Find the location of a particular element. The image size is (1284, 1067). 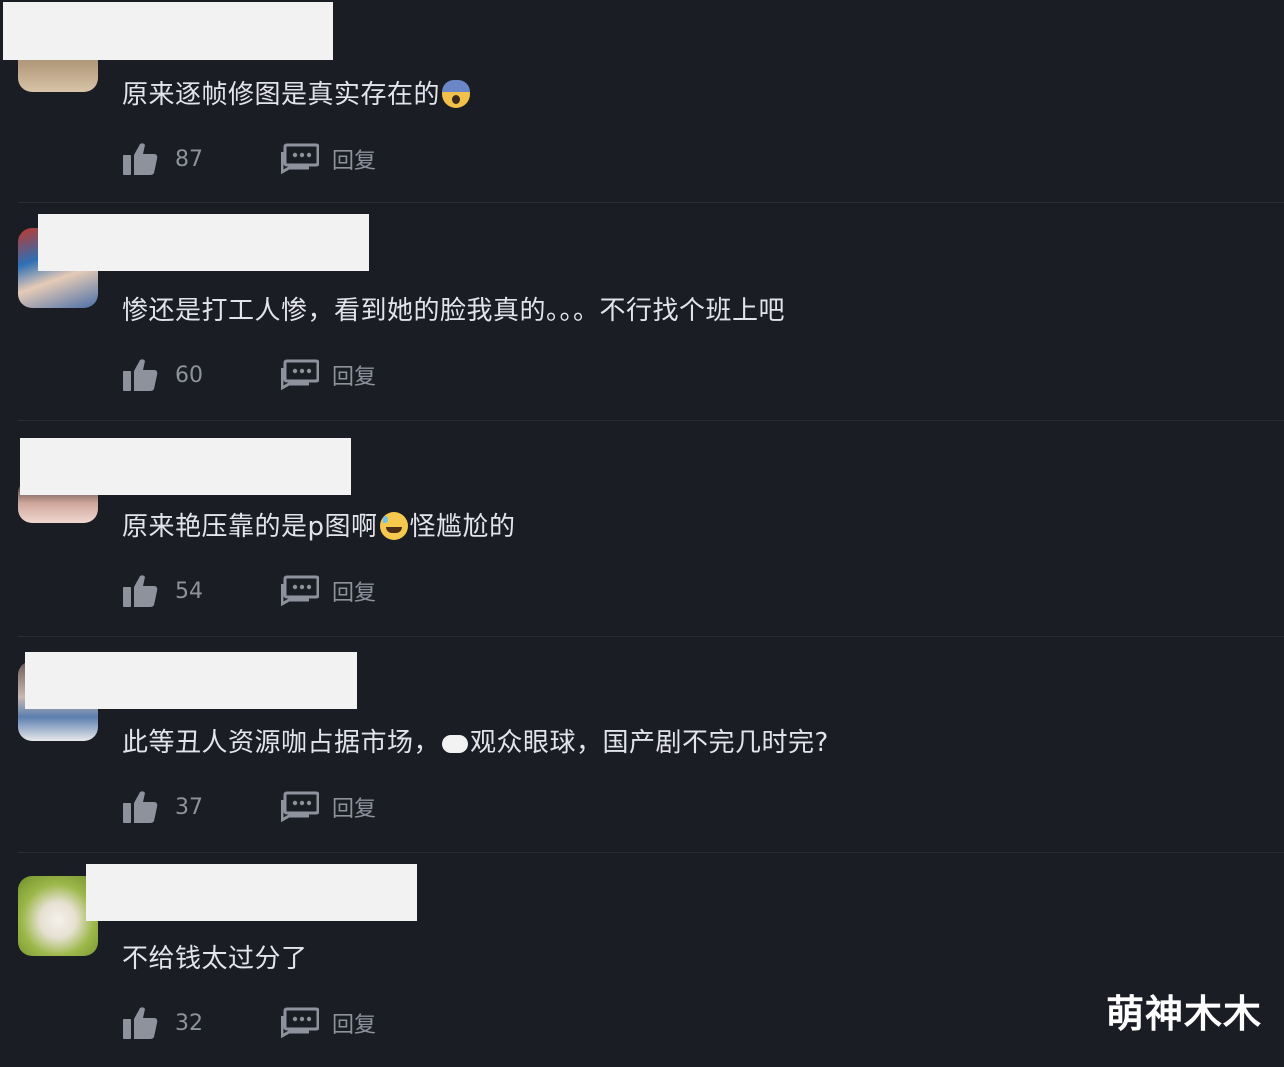

watermark: 萌神木木 is located at coordinates (1183, 1014).